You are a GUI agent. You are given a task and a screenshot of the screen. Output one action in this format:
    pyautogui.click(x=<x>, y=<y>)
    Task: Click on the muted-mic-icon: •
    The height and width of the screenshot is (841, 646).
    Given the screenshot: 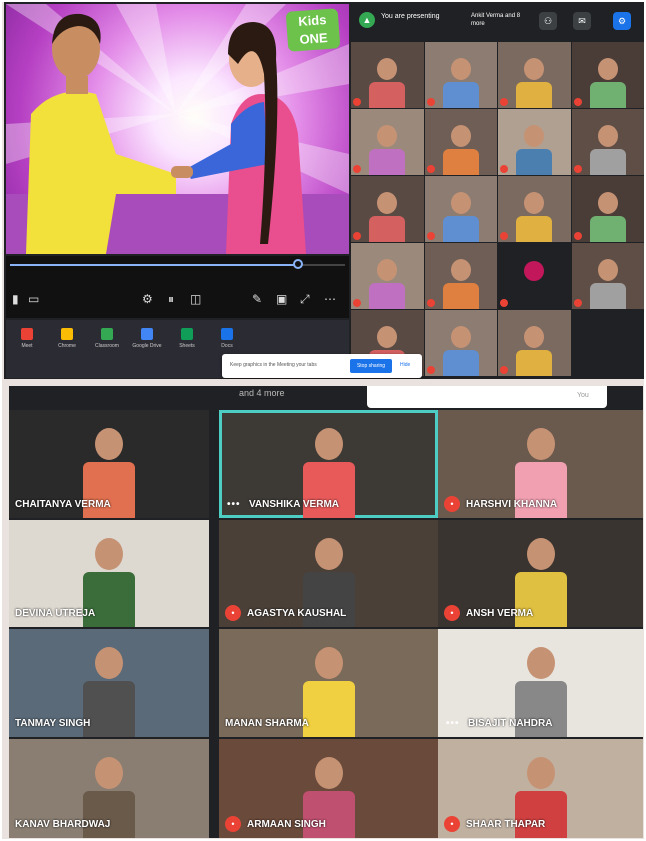 What is the action you would take?
    pyautogui.click(x=452, y=613)
    